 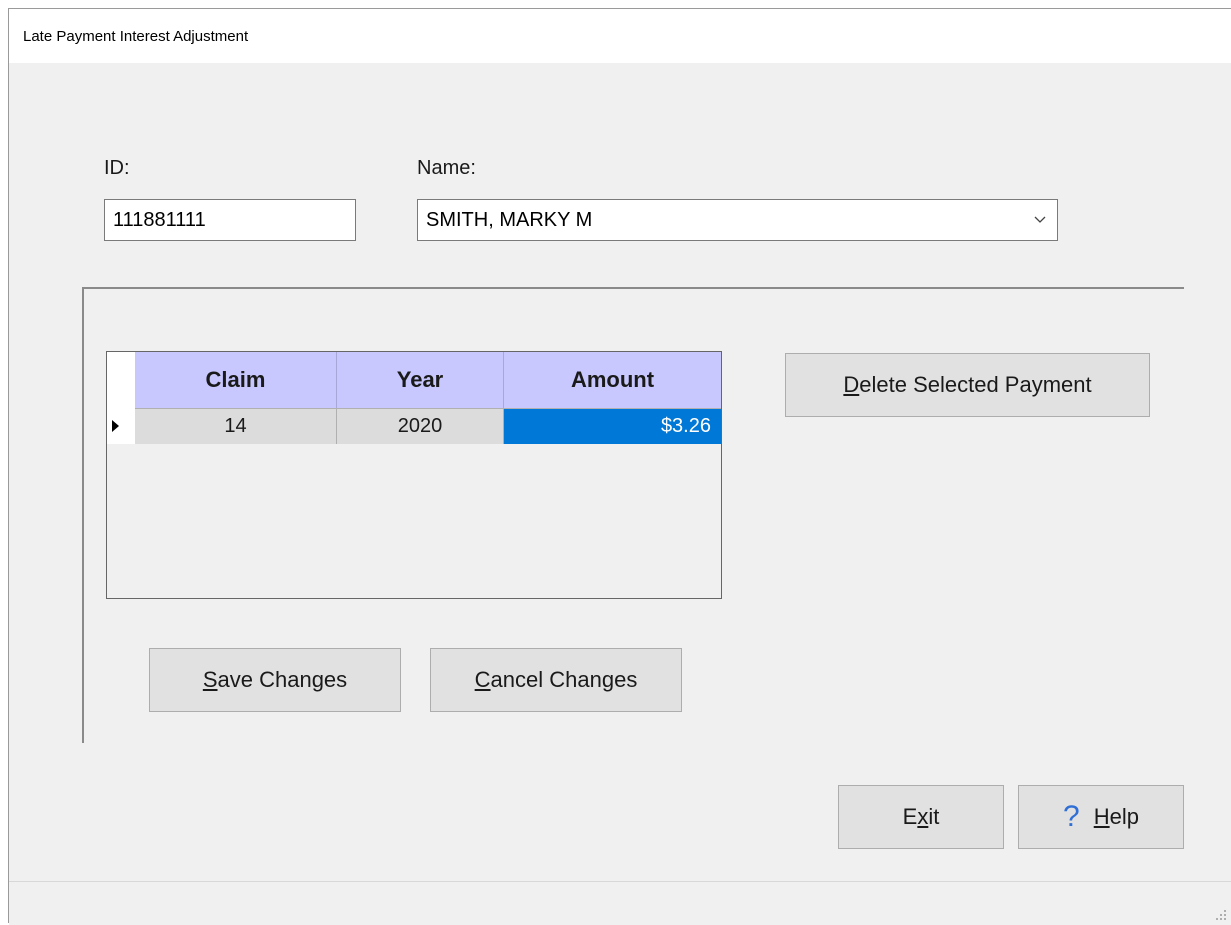 I want to click on help-button-label: Help, so click(x=1116, y=816).